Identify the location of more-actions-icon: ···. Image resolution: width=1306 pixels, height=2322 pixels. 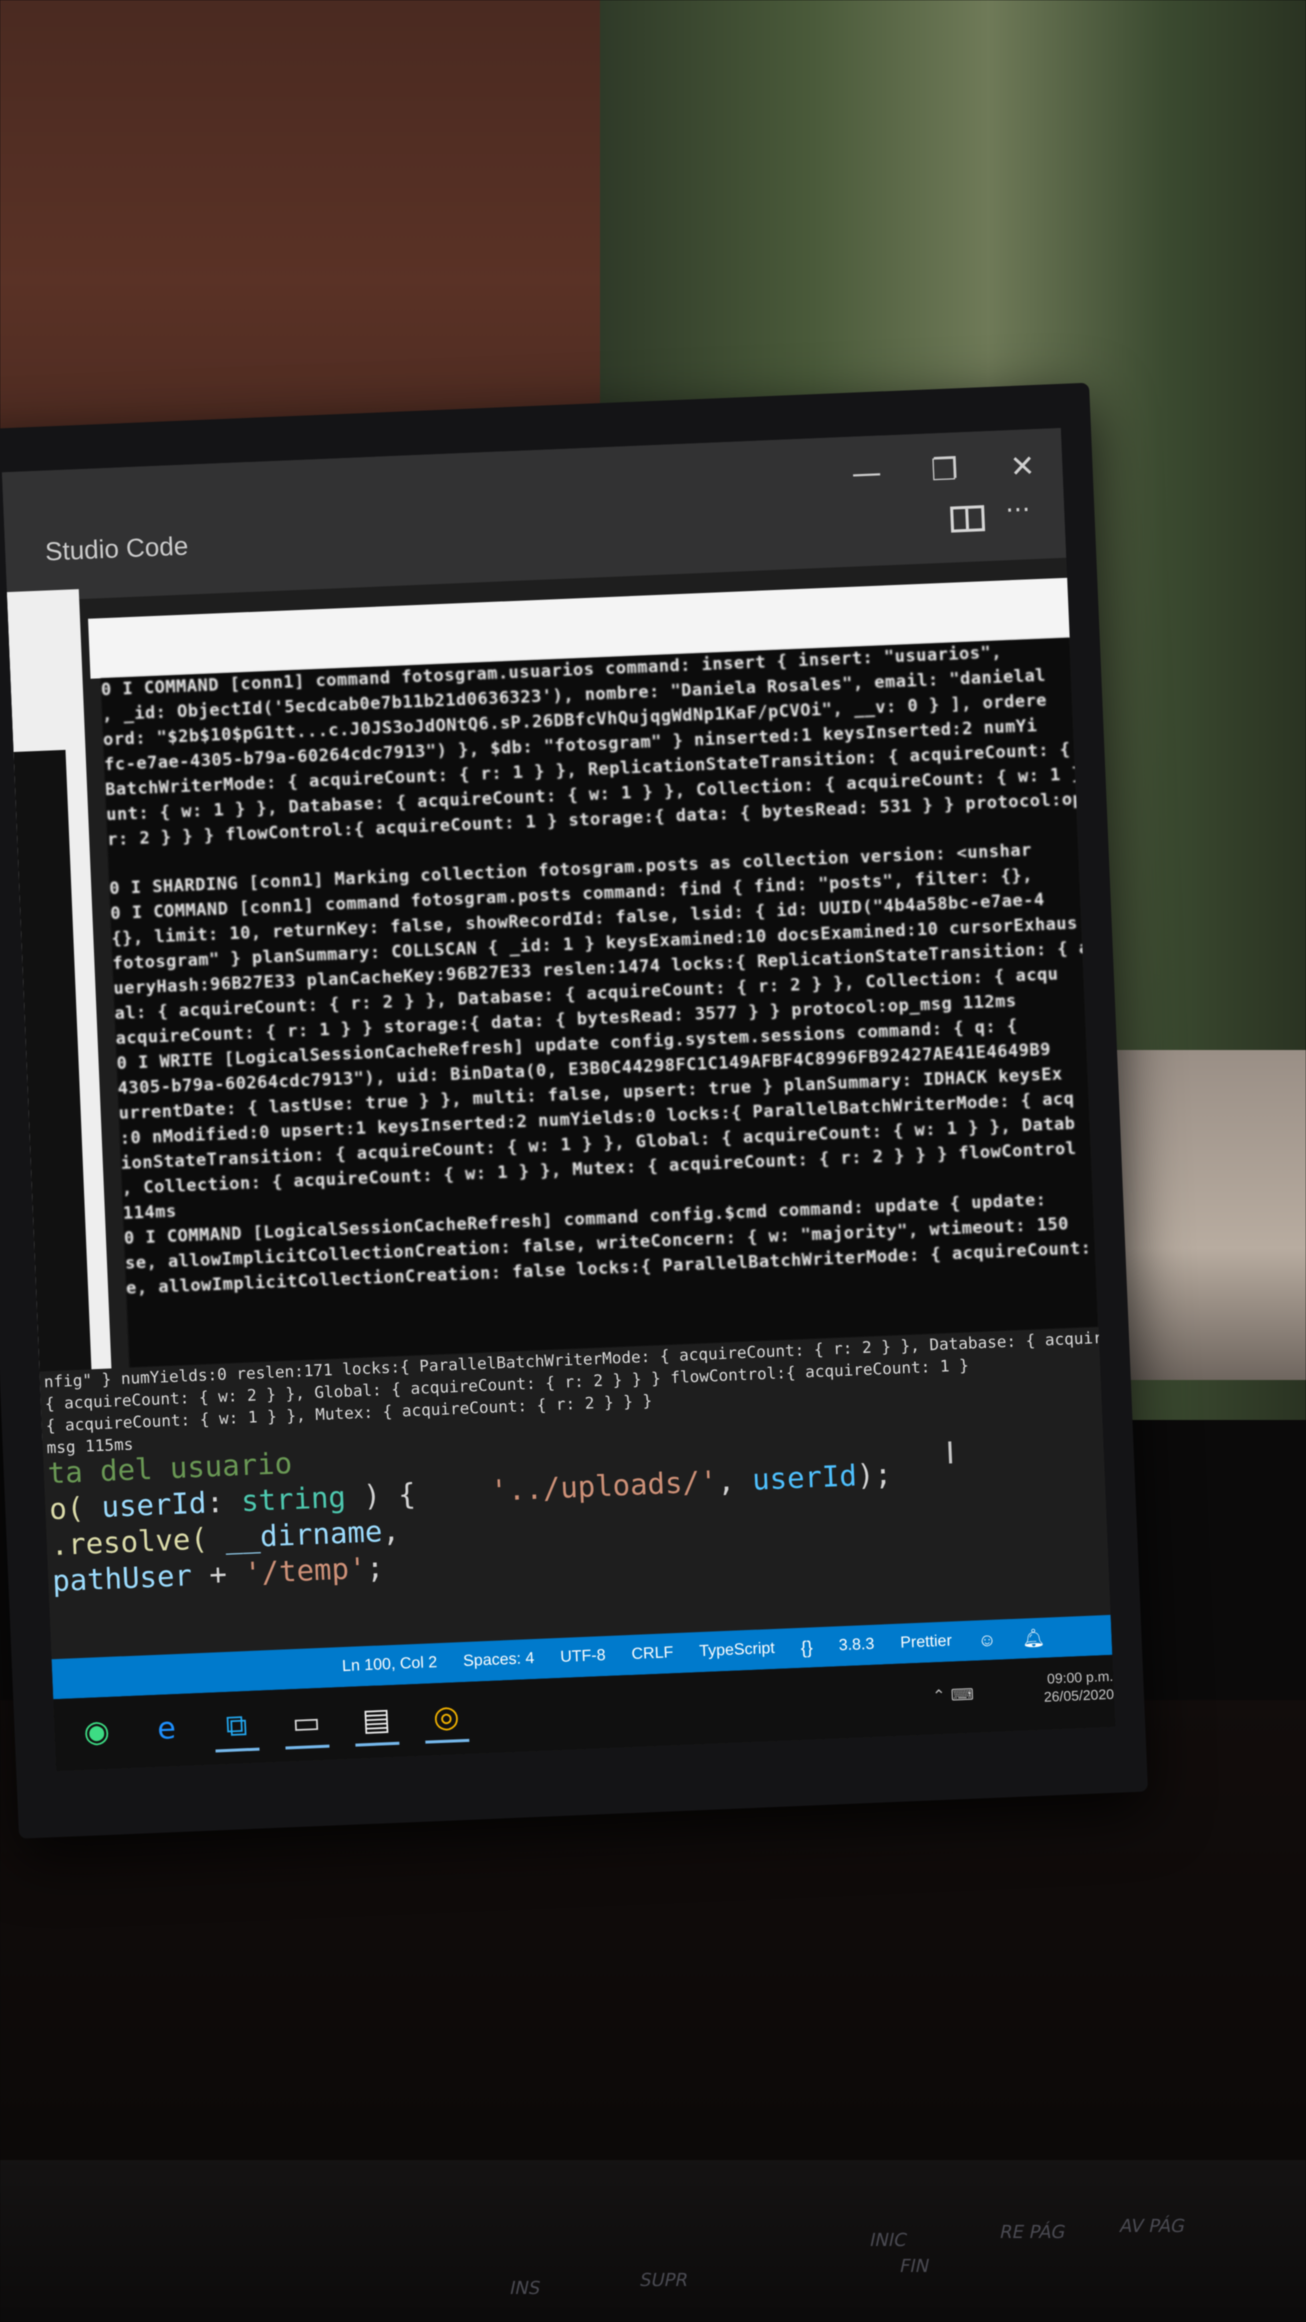
(1018, 510).